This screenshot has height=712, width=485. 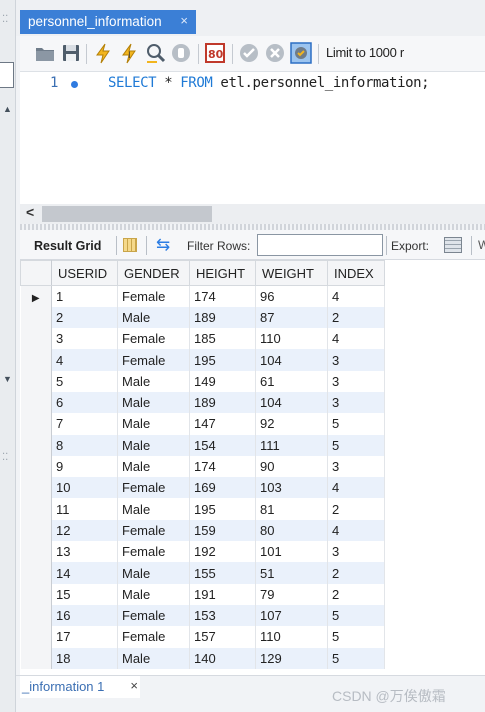 I want to click on query-tab: personnel_information ×, so click(x=108, y=22).